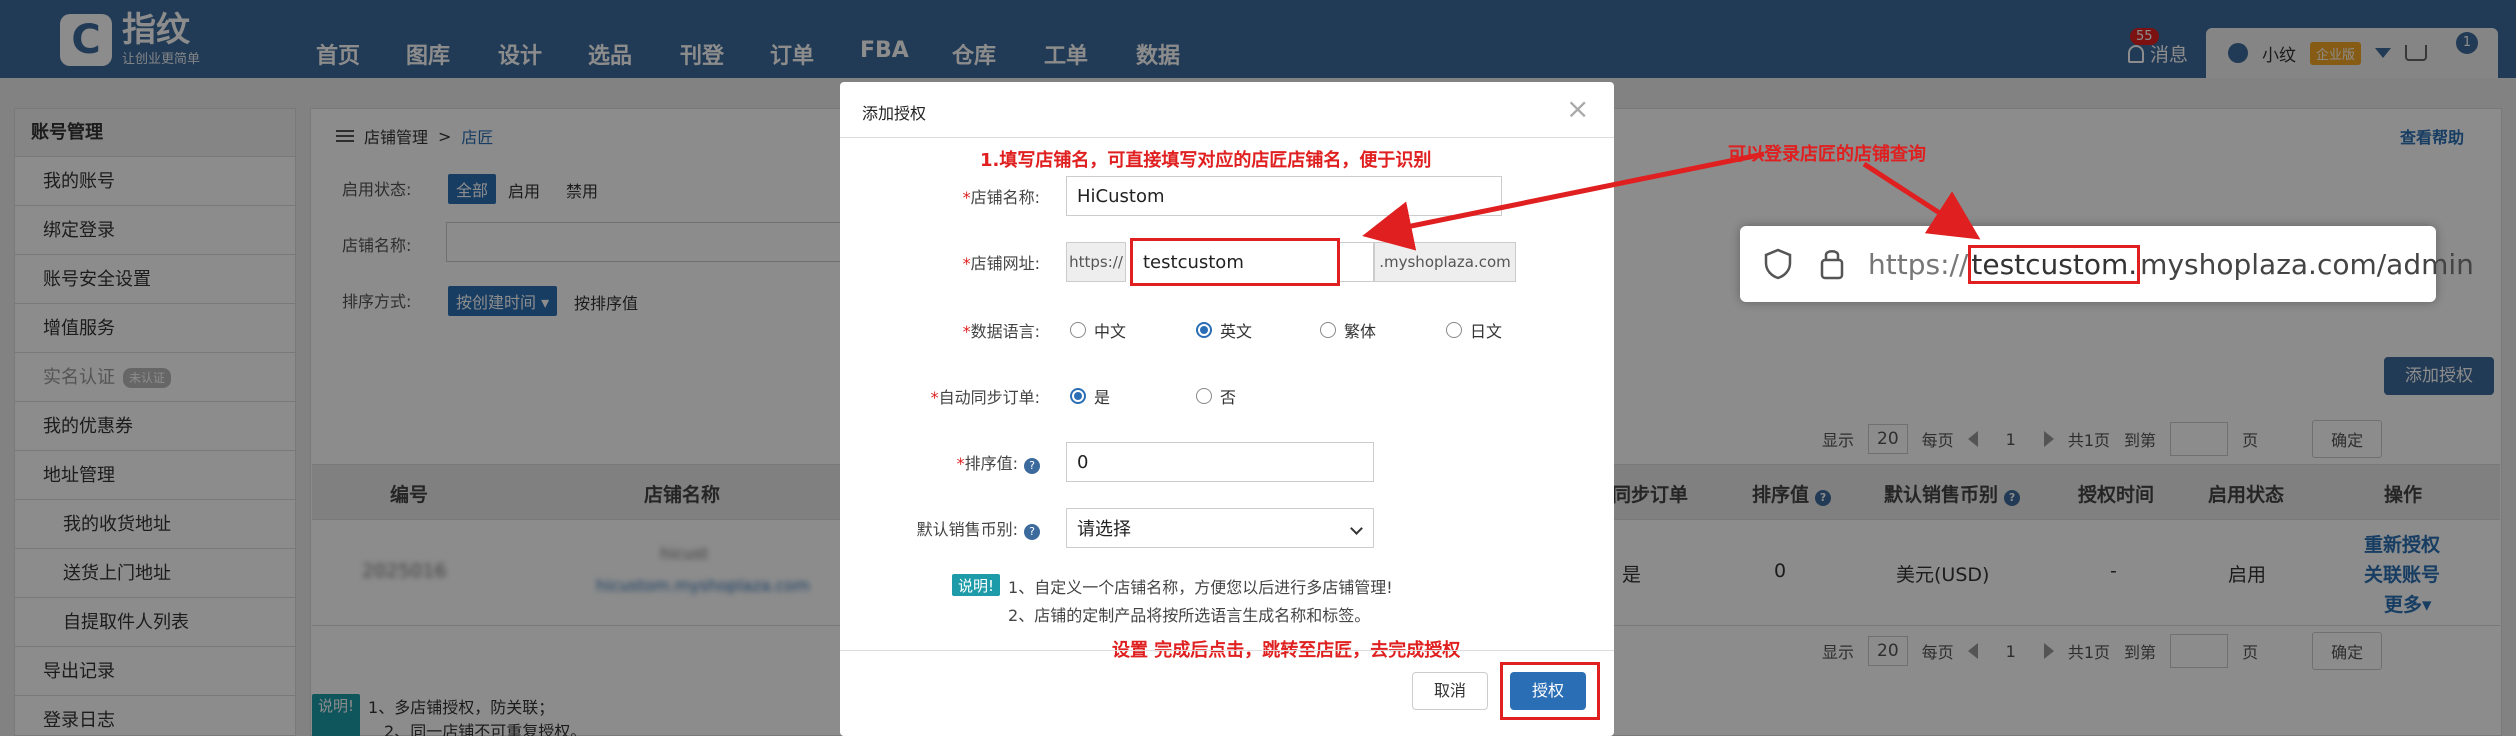  What do you see at coordinates (1921, 200) in the screenshot?
I see `arrow-to-browser-url` at bounding box center [1921, 200].